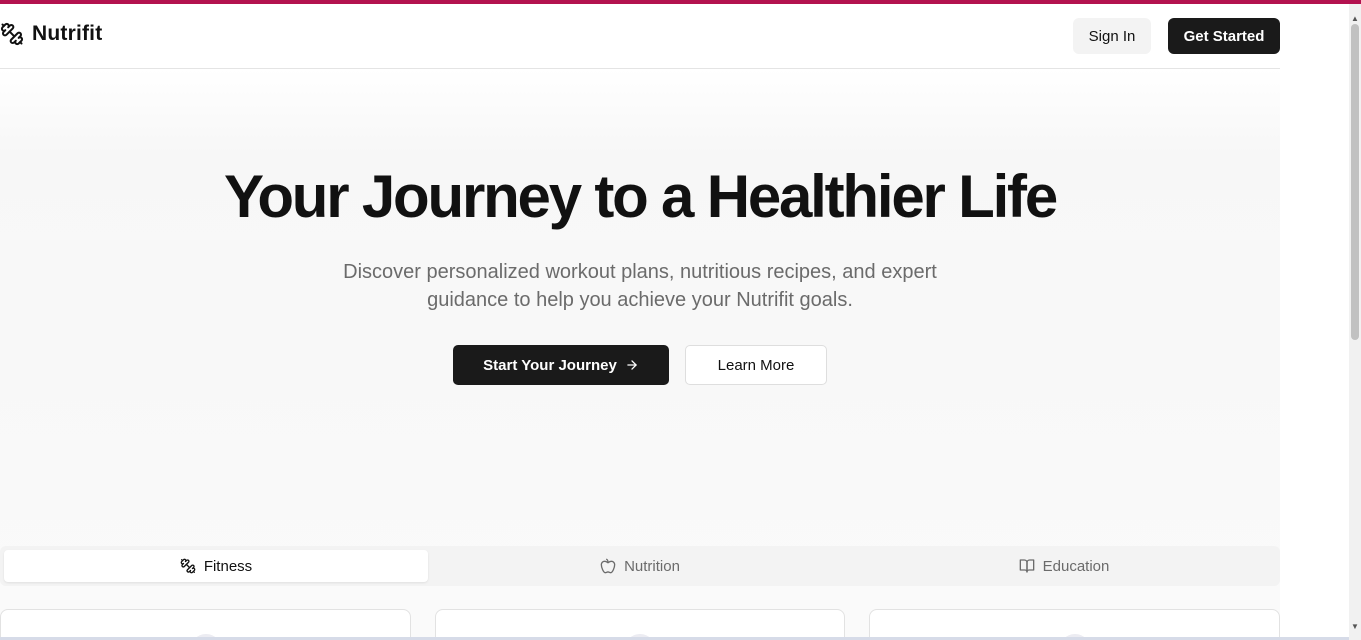  I want to click on book-open-icon, so click(1026, 566).